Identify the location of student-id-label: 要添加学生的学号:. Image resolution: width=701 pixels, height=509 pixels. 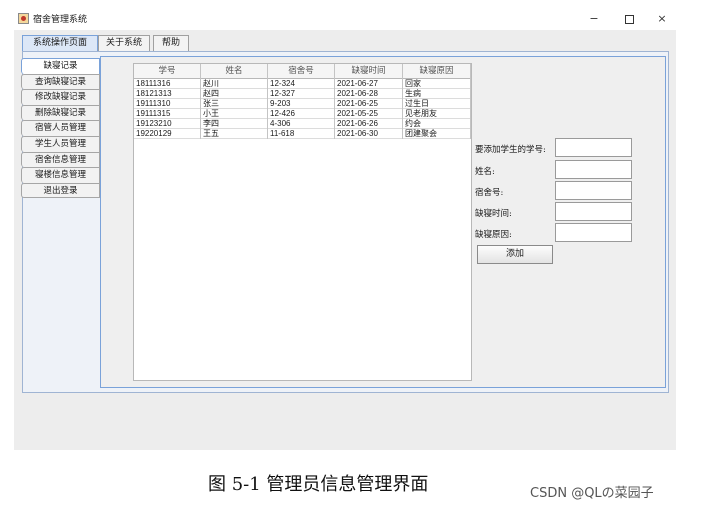
(510, 150).